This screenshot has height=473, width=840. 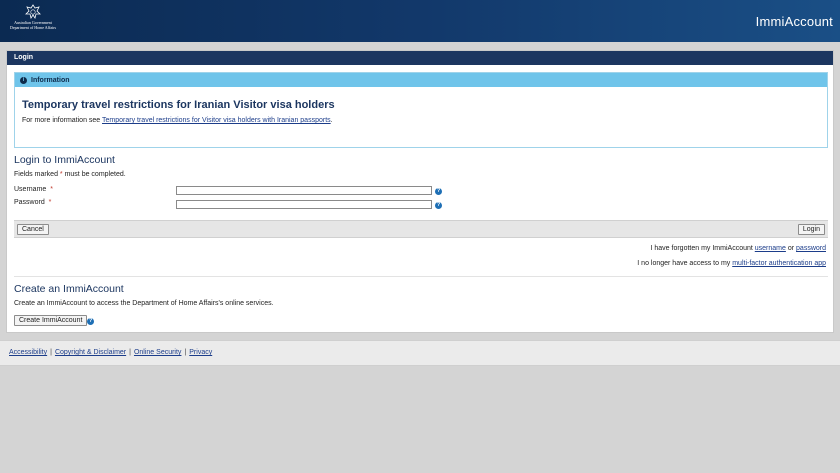 I want to click on cancel-button: Cancel, so click(x=33, y=229).